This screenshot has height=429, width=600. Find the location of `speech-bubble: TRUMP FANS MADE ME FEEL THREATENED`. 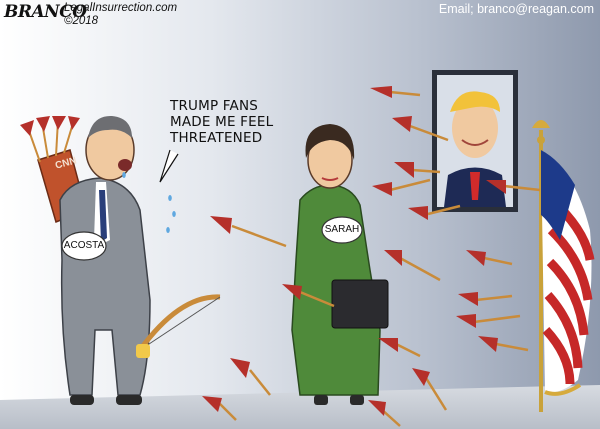

speech-bubble: TRUMP FANS MADE ME FEEL THREATENED is located at coordinates (234, 122).